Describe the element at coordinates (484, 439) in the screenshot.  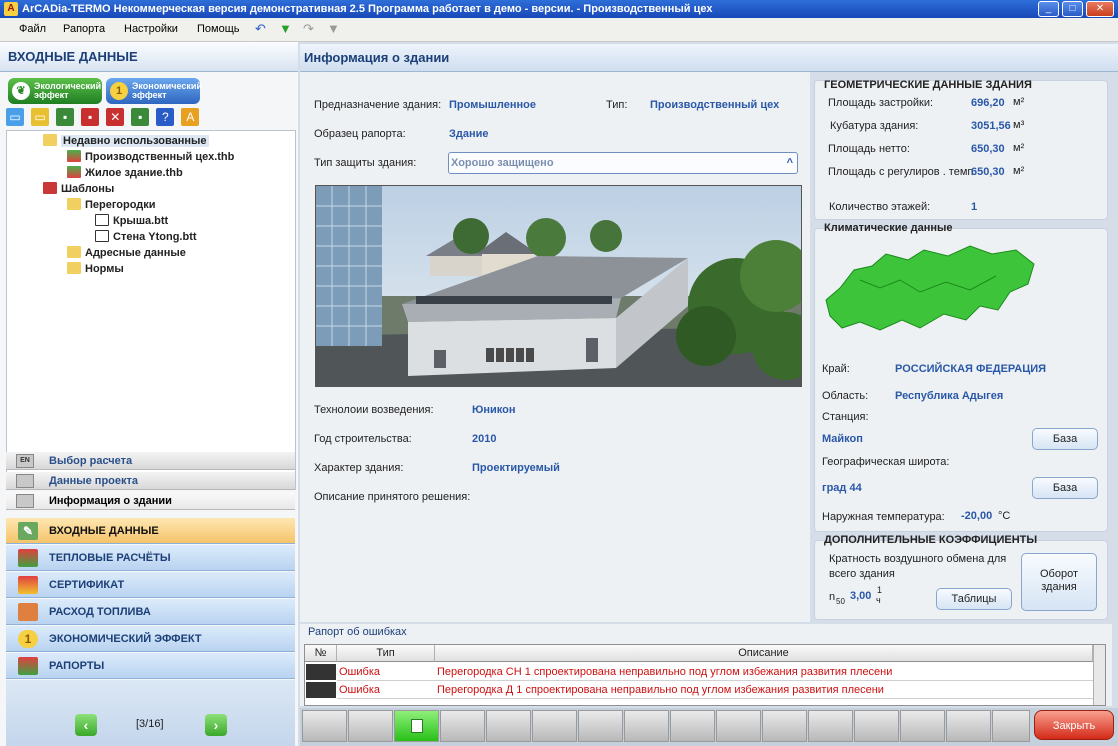
I see `year-value: 2010` at that location.